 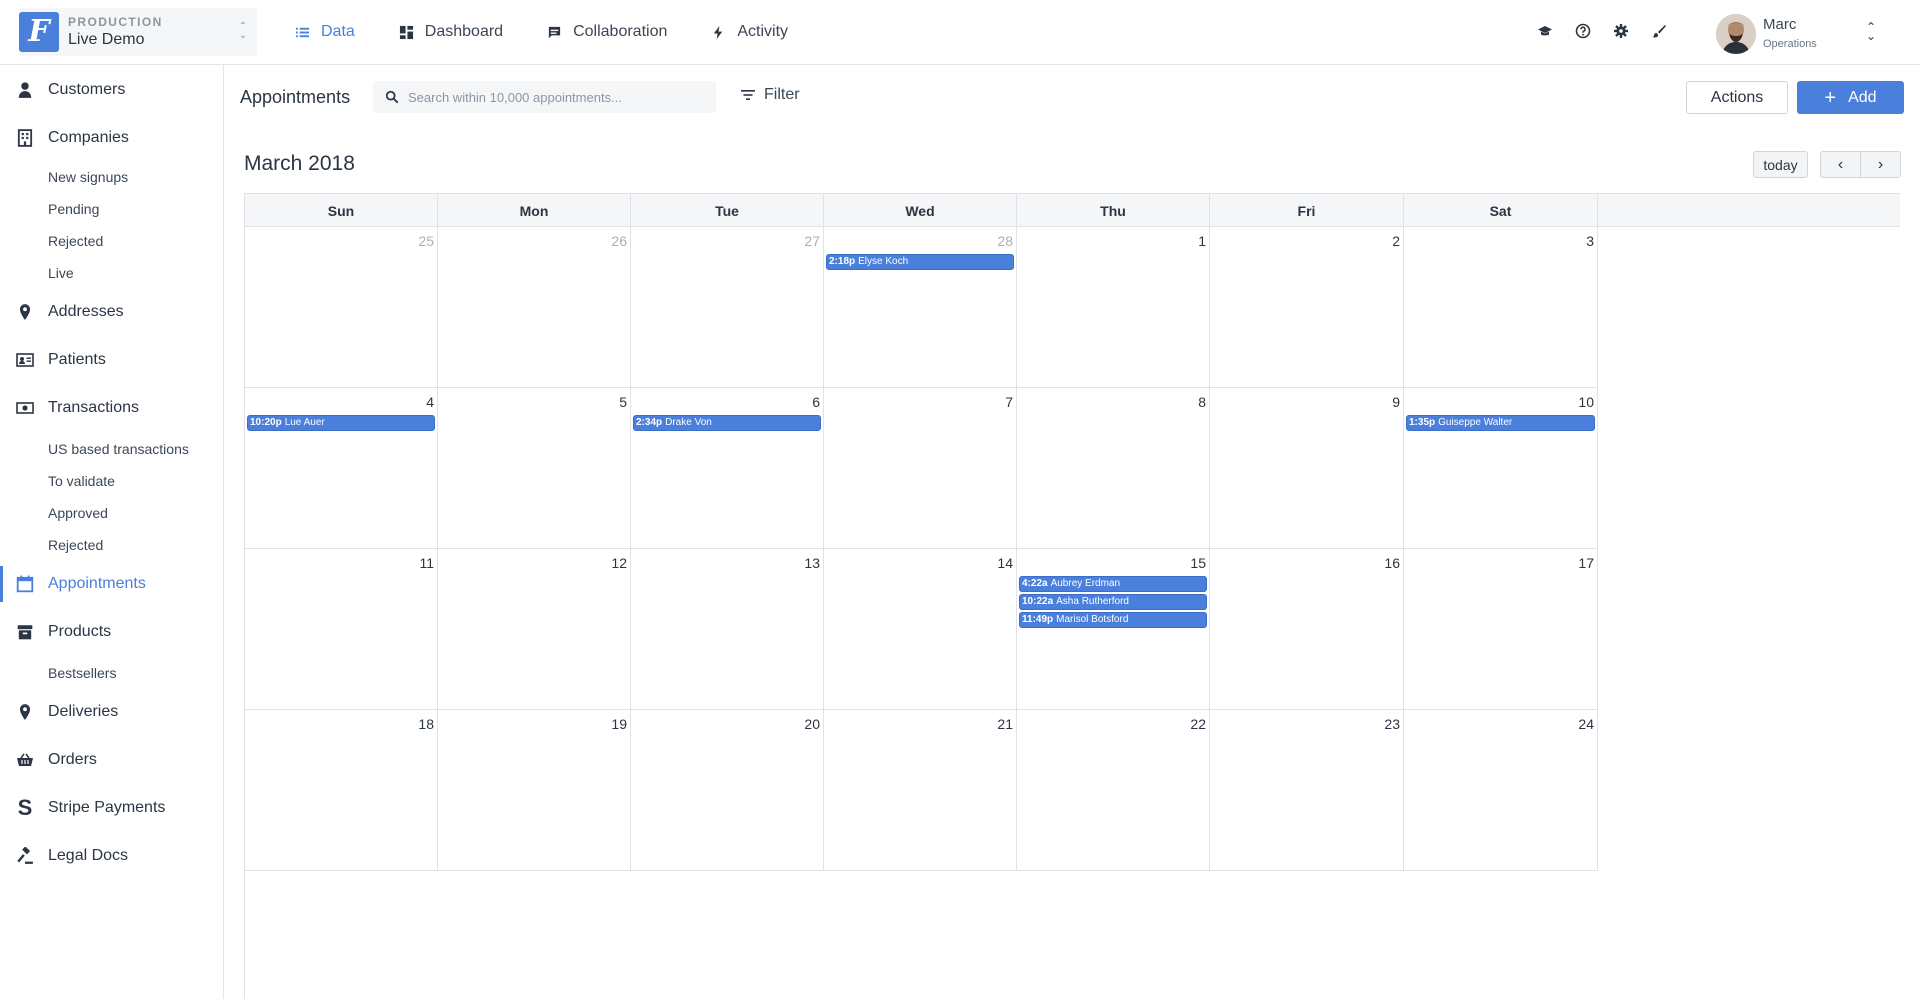 What do you see at coordinates (920, 629) in the screenshot?
I see `calendar-day-cell: 14` at bounding box center [920, 629].